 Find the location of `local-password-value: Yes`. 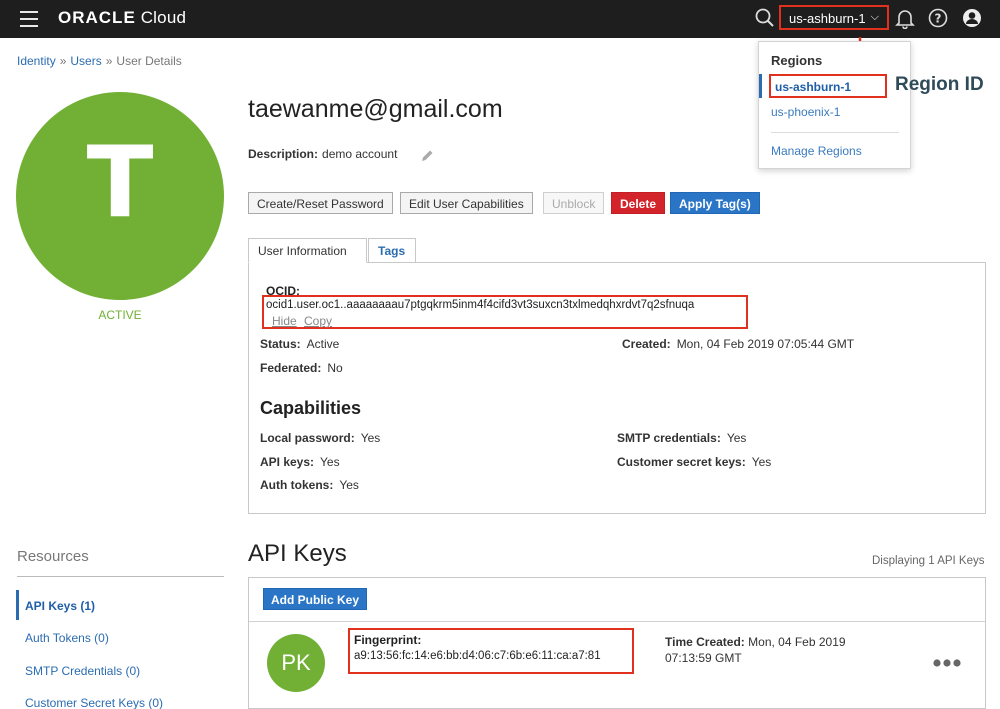

local-password-value: Yes is located at coordinates (370, 438).